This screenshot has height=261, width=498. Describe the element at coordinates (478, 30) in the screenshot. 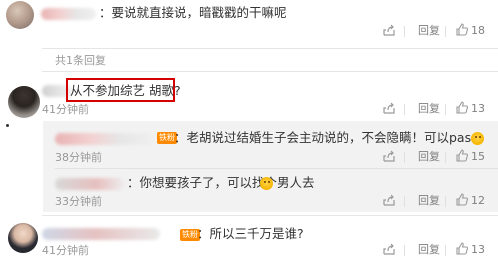

I see `like-count: 18` at that location.